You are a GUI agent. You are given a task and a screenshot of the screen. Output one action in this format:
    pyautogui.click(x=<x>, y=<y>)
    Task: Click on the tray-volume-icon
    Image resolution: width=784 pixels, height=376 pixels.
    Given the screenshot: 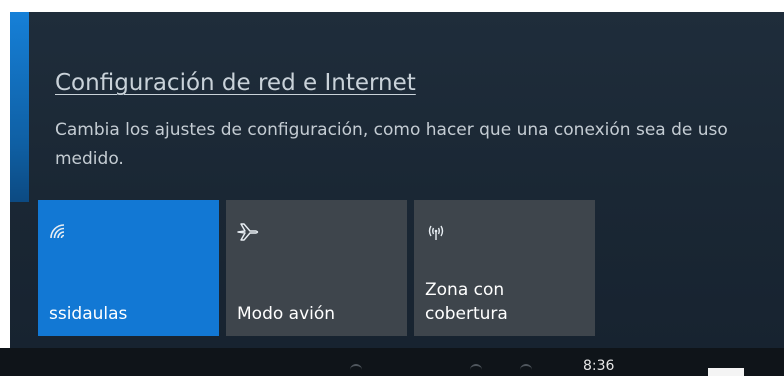 What is the action you would take?
    pyautogui.click(x=476, y=370)
    